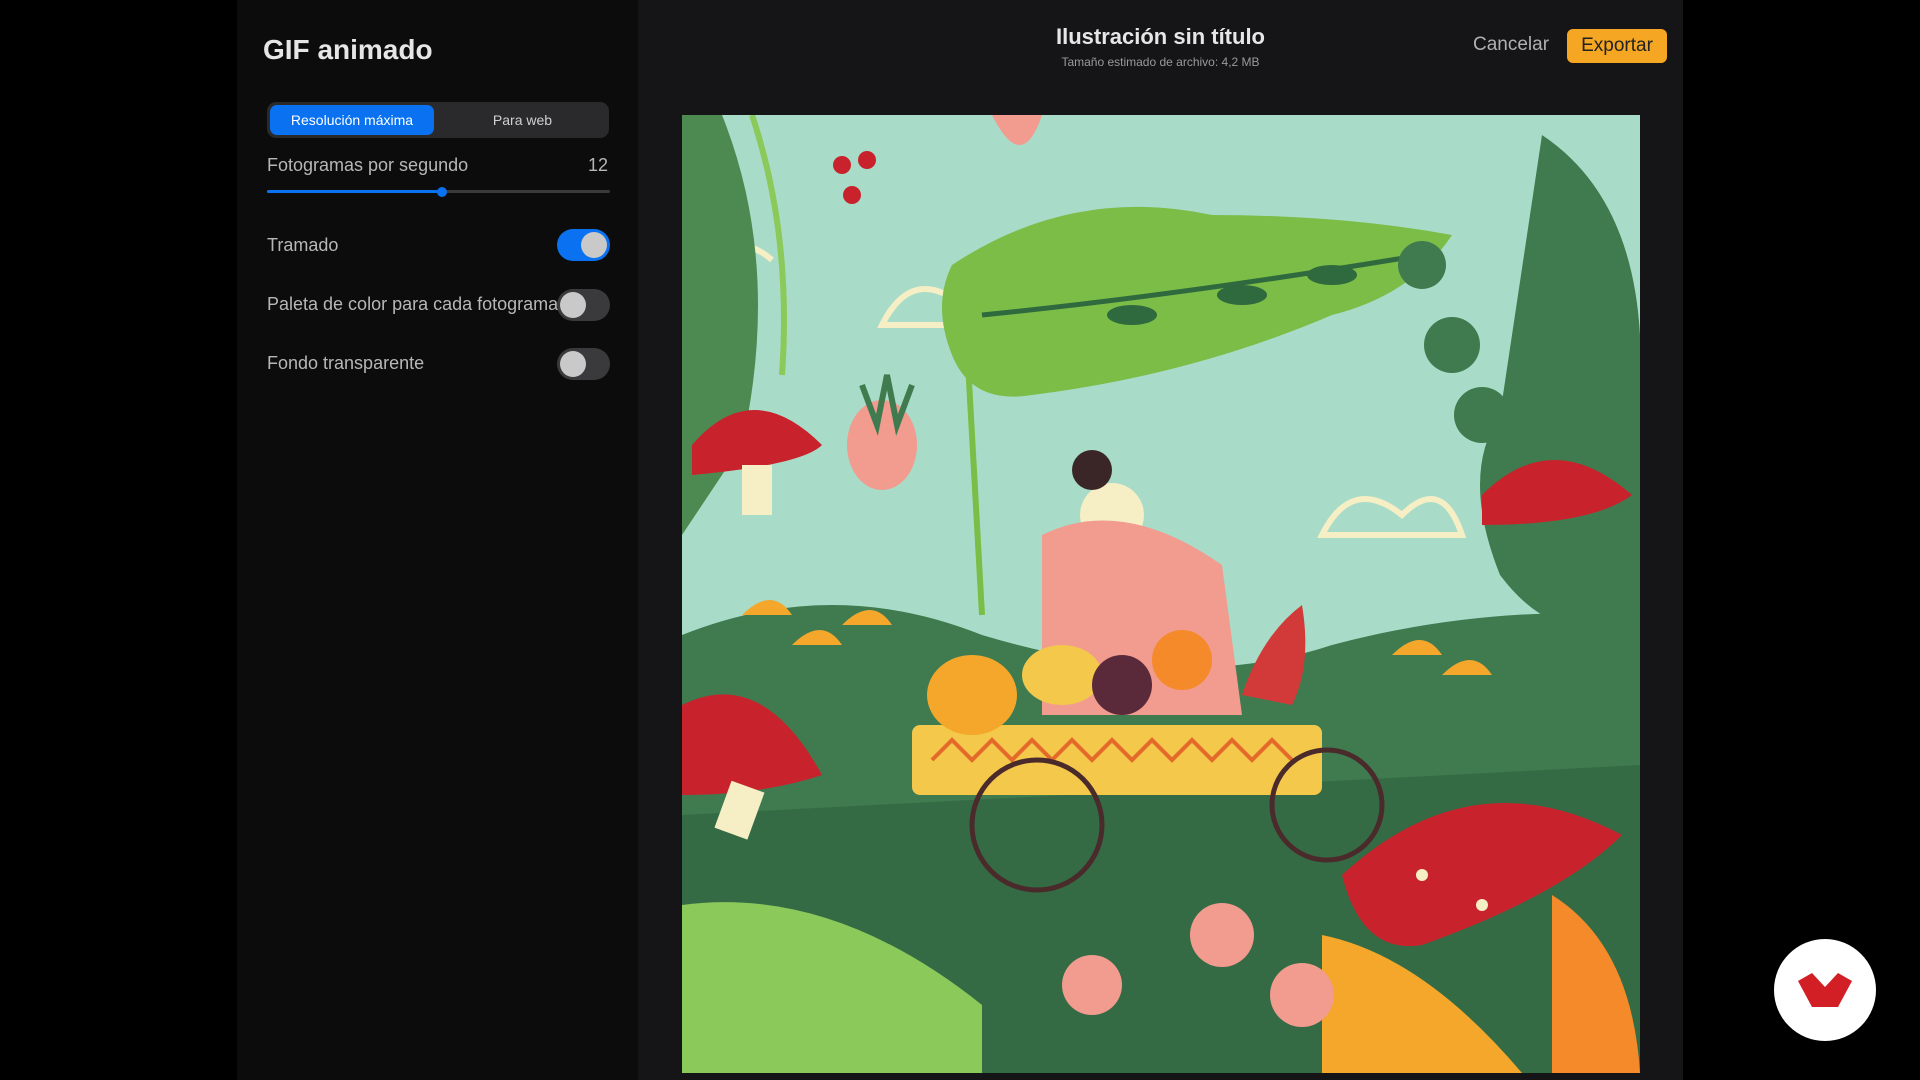 The image size is (1920, 1080). I want to click on fps-value: 12, so click(598, 165).